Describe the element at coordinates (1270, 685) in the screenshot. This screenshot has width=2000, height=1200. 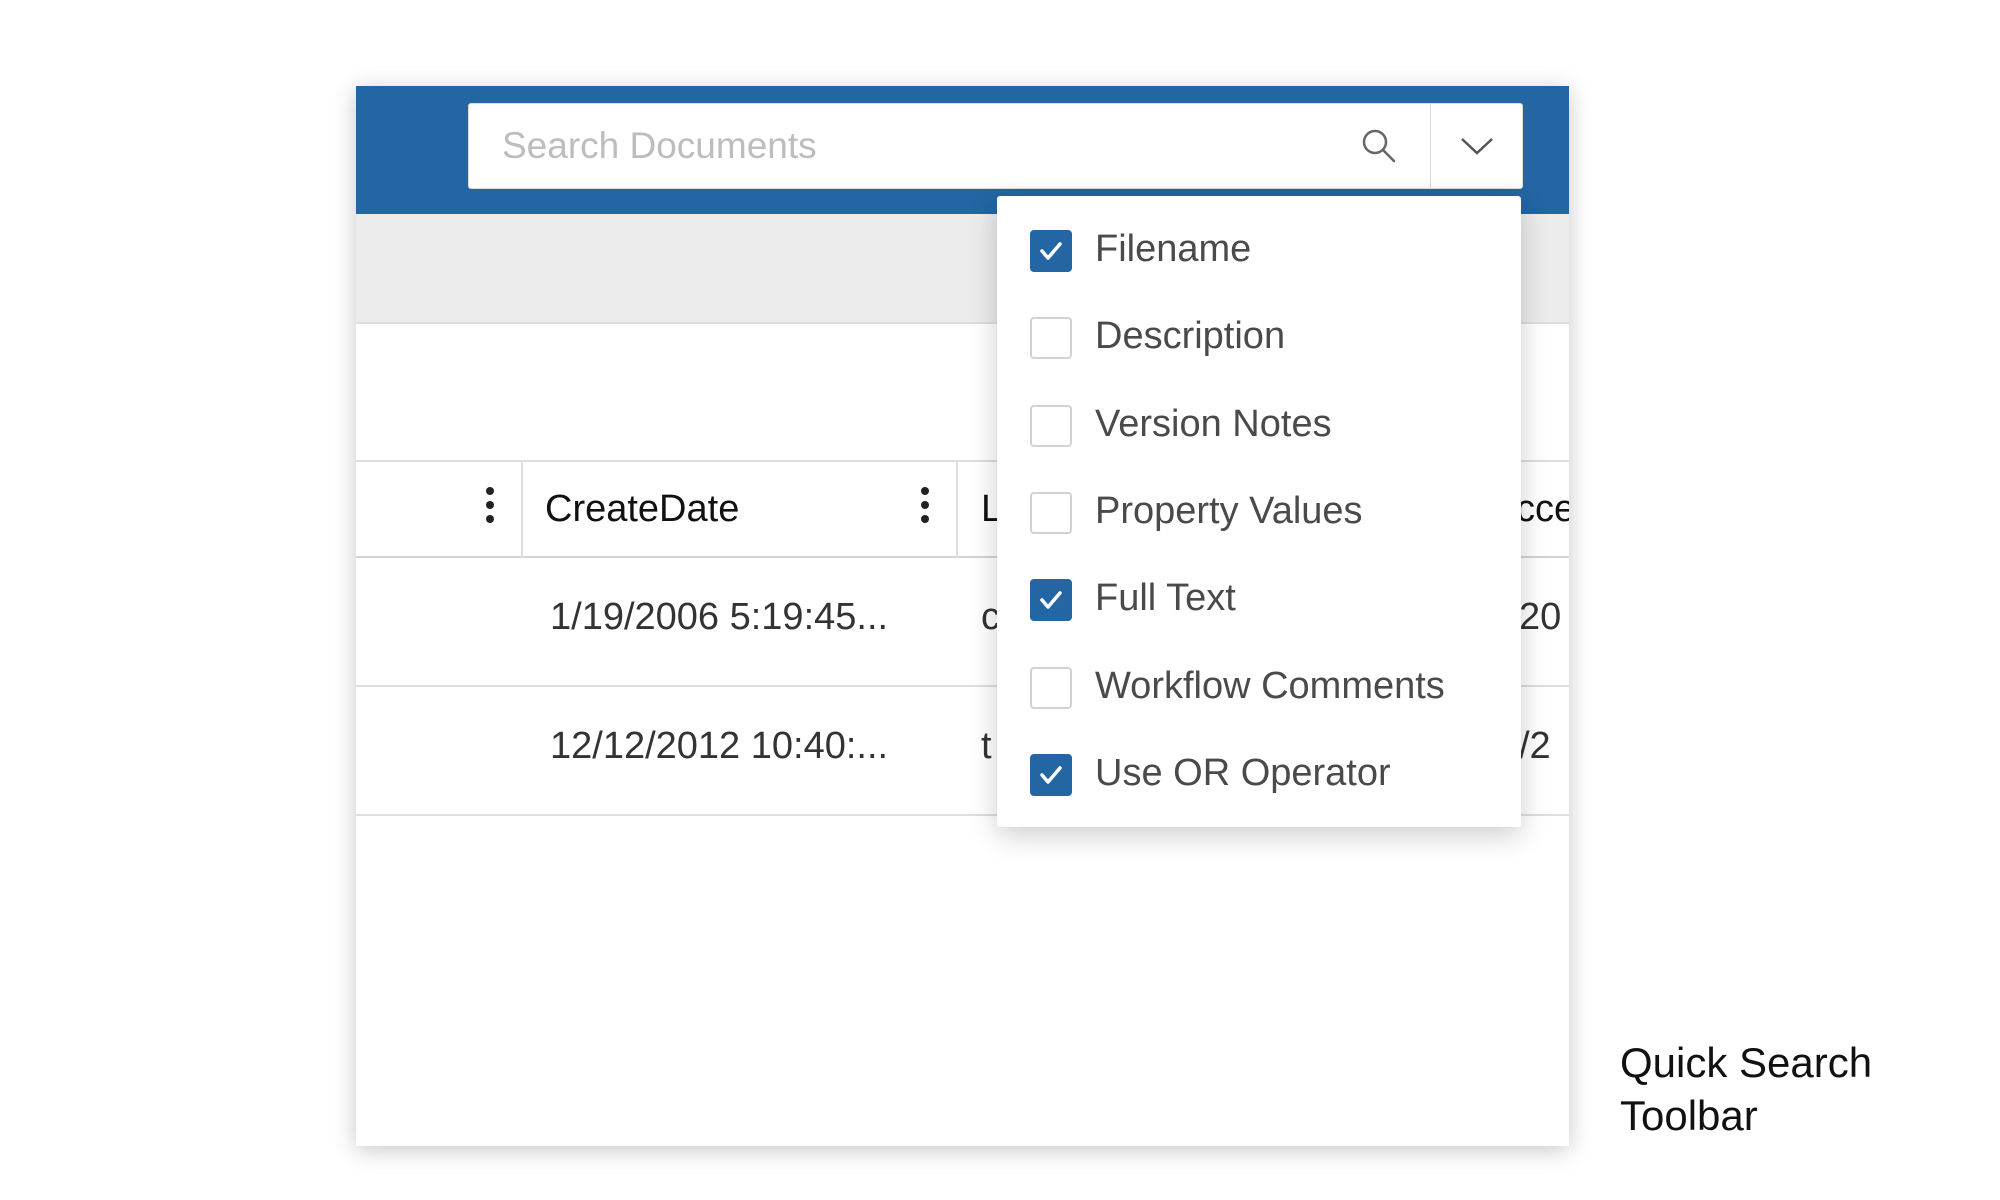
I see `menu-item-label: Workflow Comments` at that location.